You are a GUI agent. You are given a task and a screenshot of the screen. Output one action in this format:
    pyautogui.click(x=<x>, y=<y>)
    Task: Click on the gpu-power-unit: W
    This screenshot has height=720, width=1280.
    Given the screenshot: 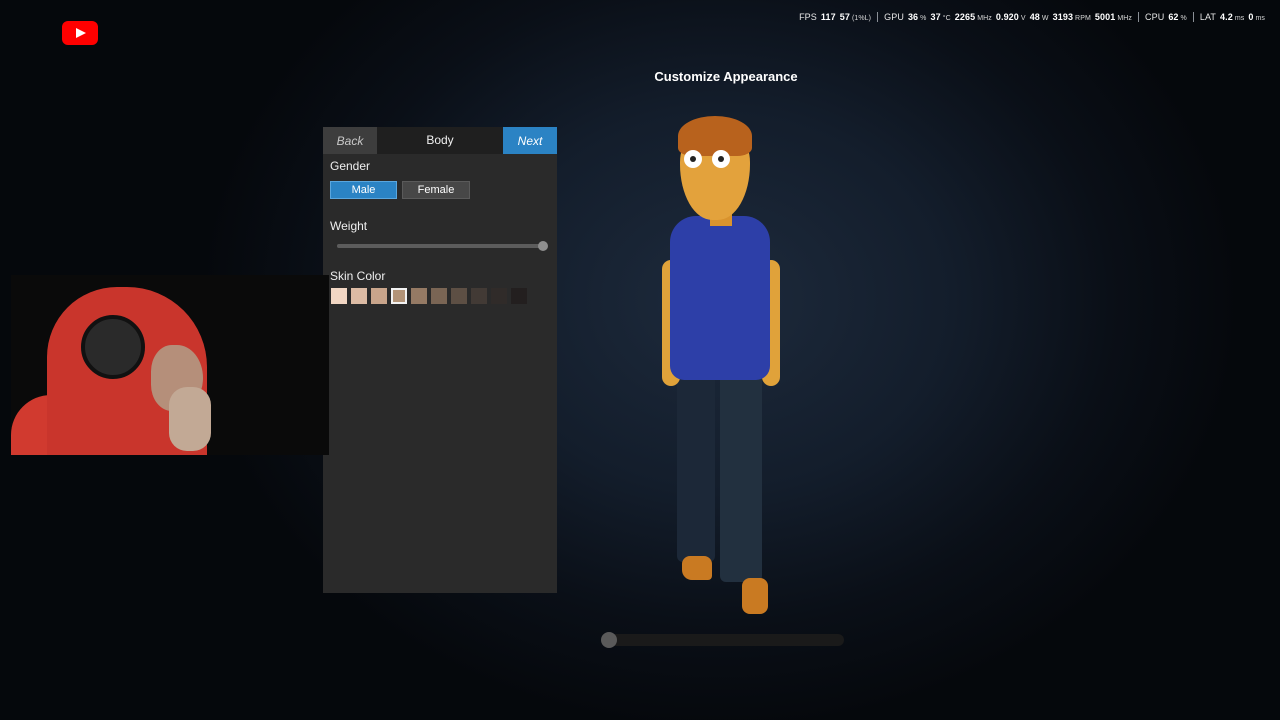 What is the action you would take?
    pyautogui.click(x=1045, y=18)
    